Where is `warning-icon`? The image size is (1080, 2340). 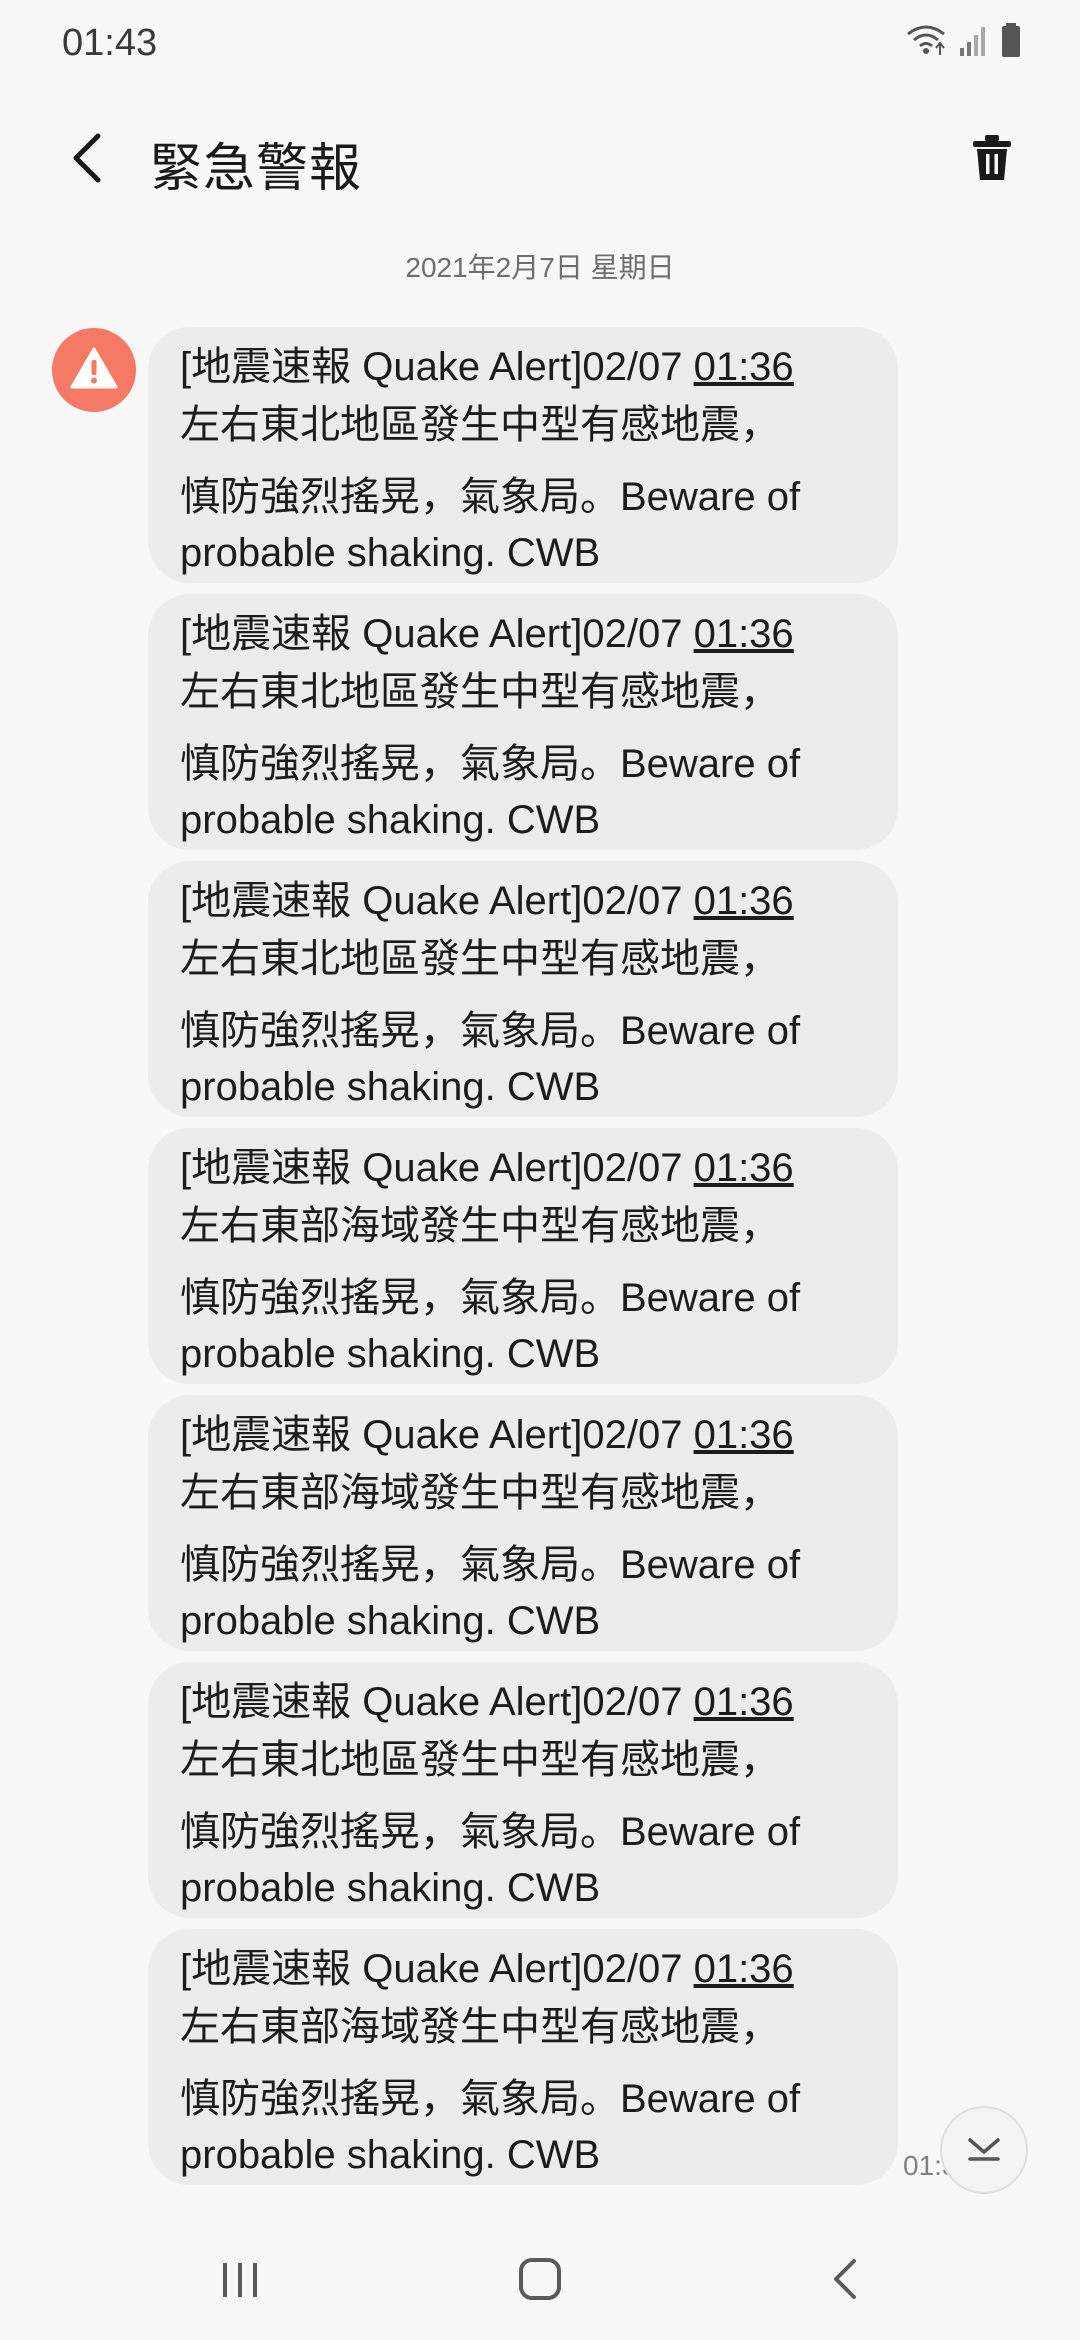 warning-icon is located at coordinates (94, 370).